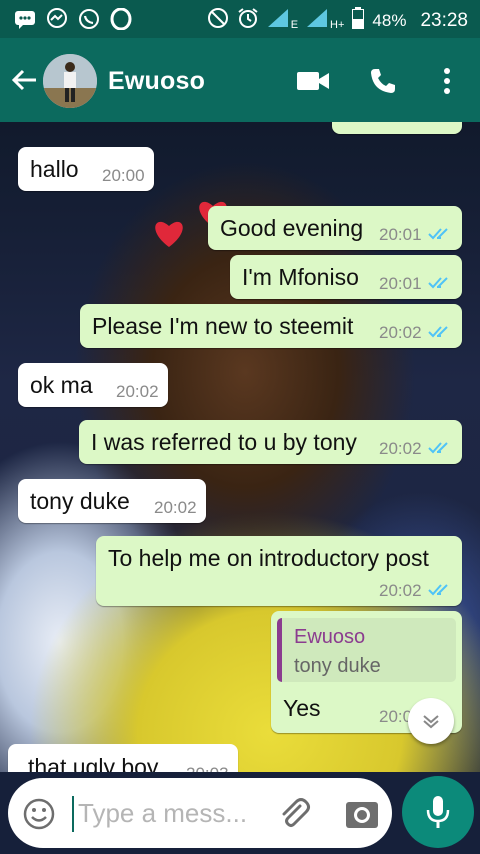 This screenshot has width=480, height=854. Describe the element at coordinates (224, 442) in the screenshot. I see `message-text: I was referred to u by tony` at that location.